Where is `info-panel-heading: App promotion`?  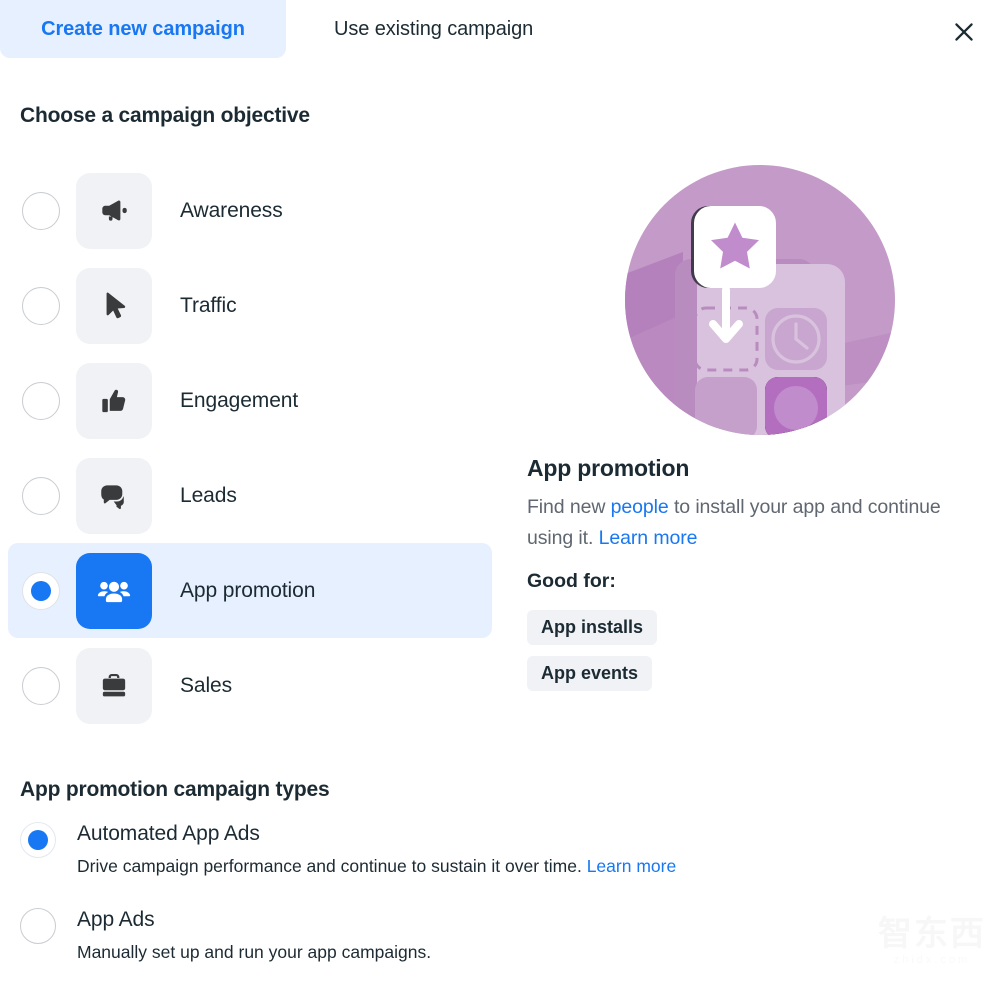 info-panel-heading: App promotion is located at coordinates (608, 468).